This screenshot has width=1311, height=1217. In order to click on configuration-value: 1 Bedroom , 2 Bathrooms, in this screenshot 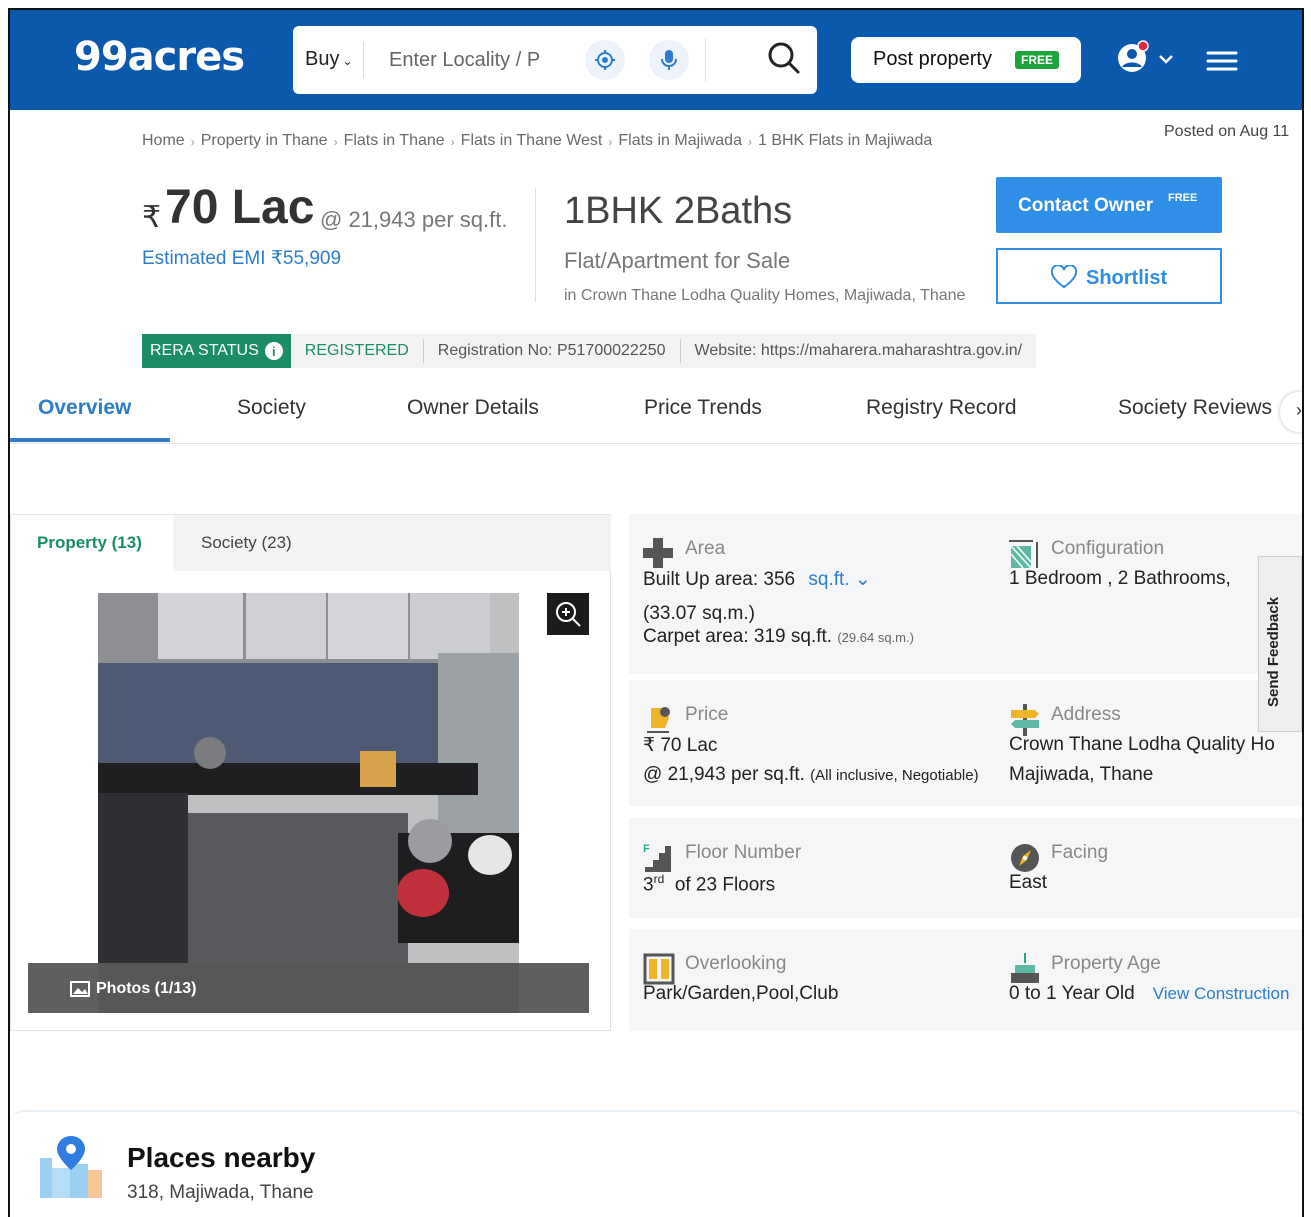, I will do `click(1120, 578)`.